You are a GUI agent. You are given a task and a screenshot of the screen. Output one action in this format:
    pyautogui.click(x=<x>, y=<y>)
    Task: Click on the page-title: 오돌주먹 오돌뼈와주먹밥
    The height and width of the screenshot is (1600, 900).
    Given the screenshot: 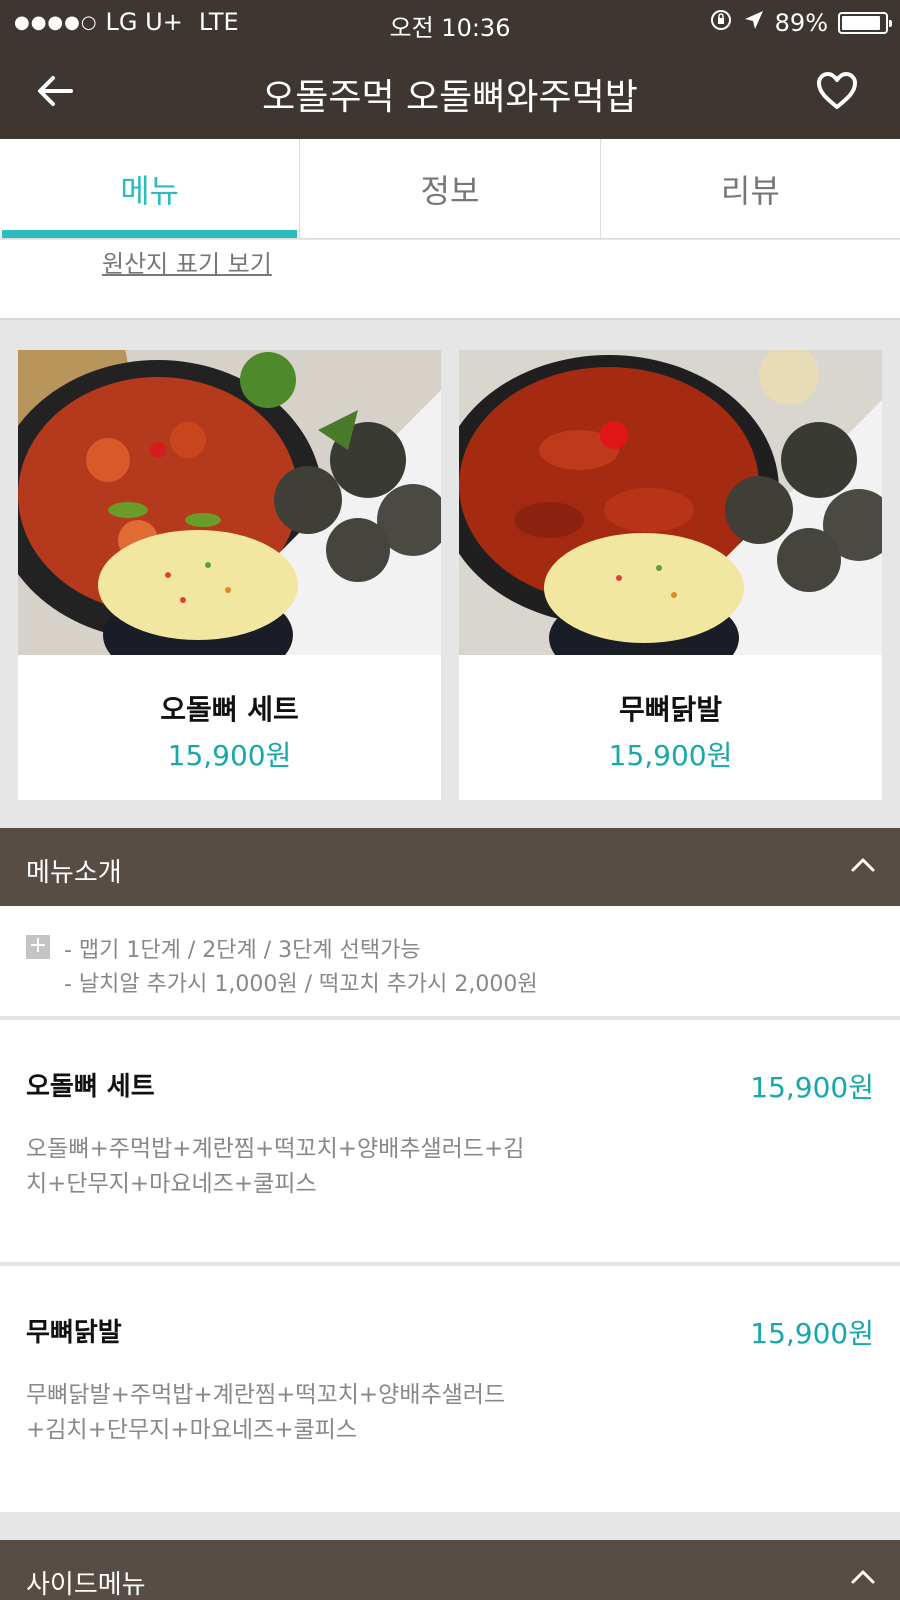 What is the action you would take?
    pyautogui.click(x=450, y=97)
    